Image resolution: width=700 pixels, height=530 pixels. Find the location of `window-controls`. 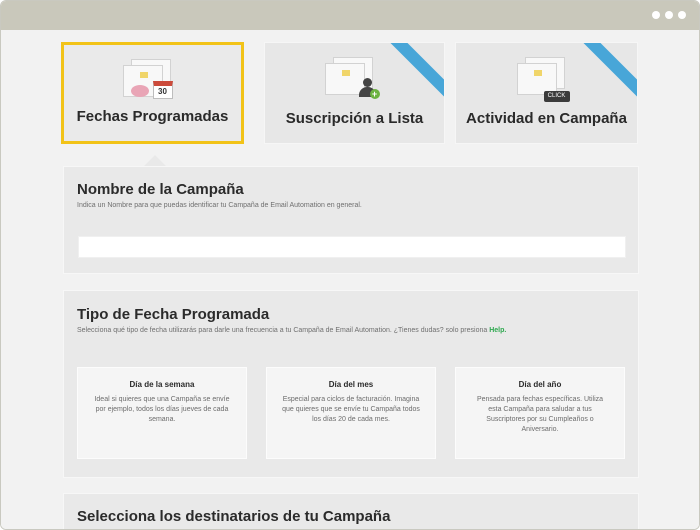

window-controls is located at coordinates (669, 15).